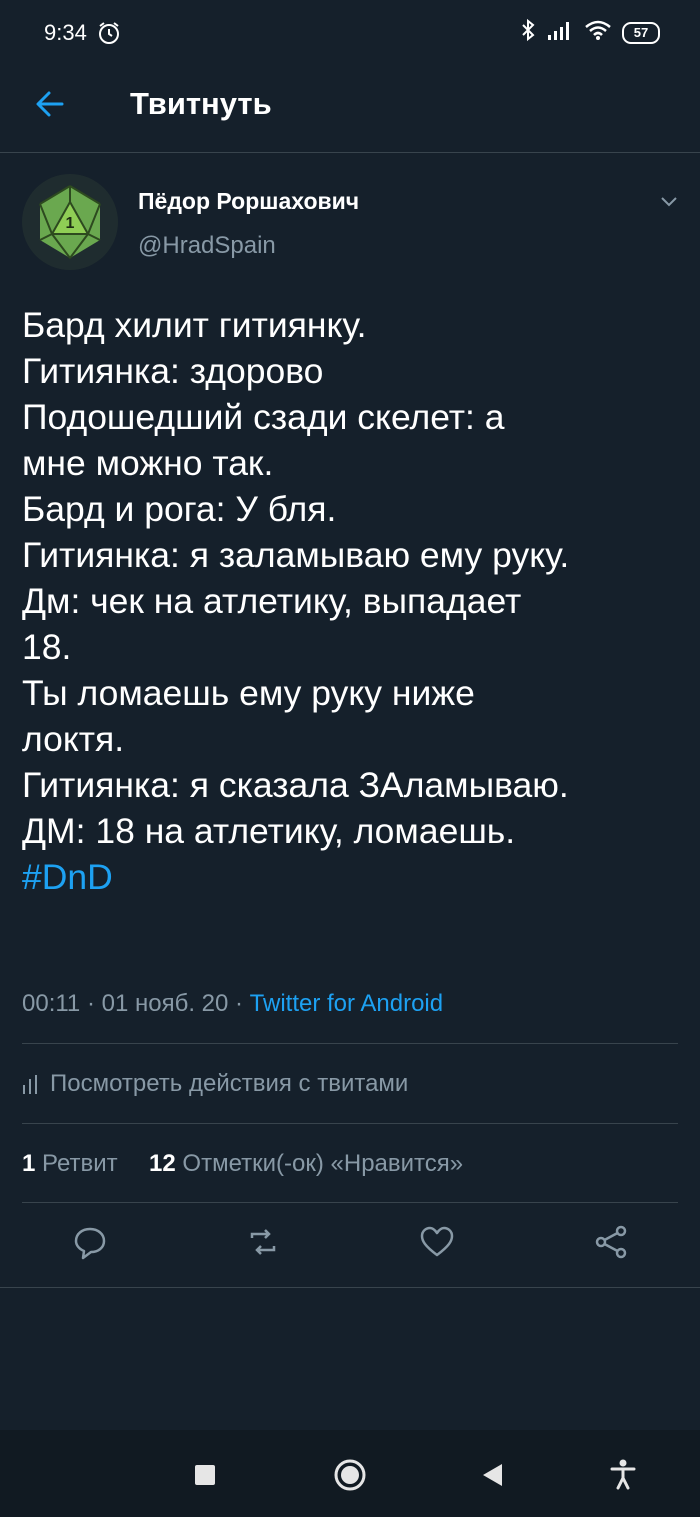  I want to click on avatar: 1, so click(70, 222).